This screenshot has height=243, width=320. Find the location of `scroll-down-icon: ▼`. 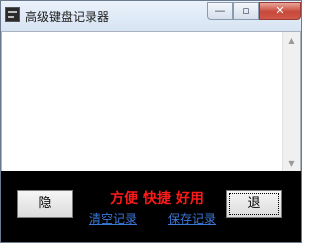

scroll-down-icon: ▼ is located at coordinates (291, 163).